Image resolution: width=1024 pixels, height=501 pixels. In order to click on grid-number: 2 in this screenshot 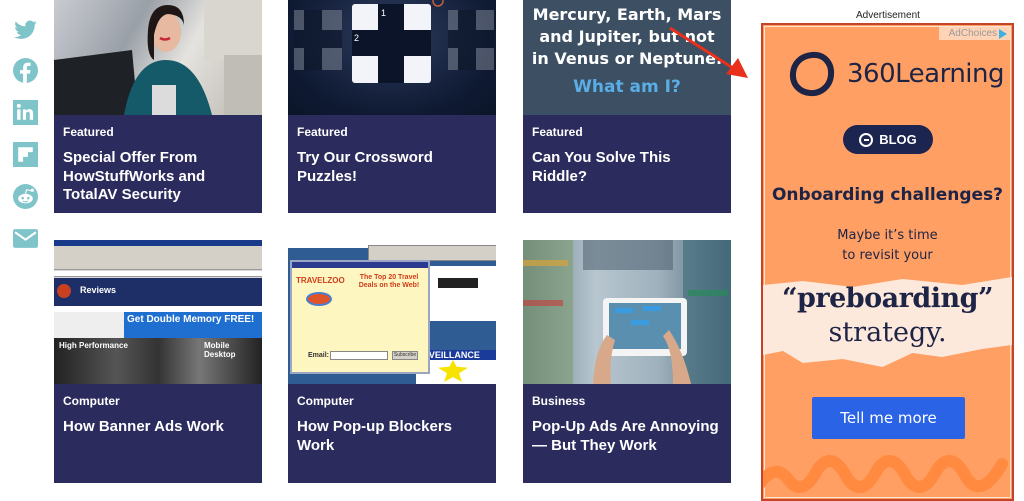, I will do `click(356, 38)`.